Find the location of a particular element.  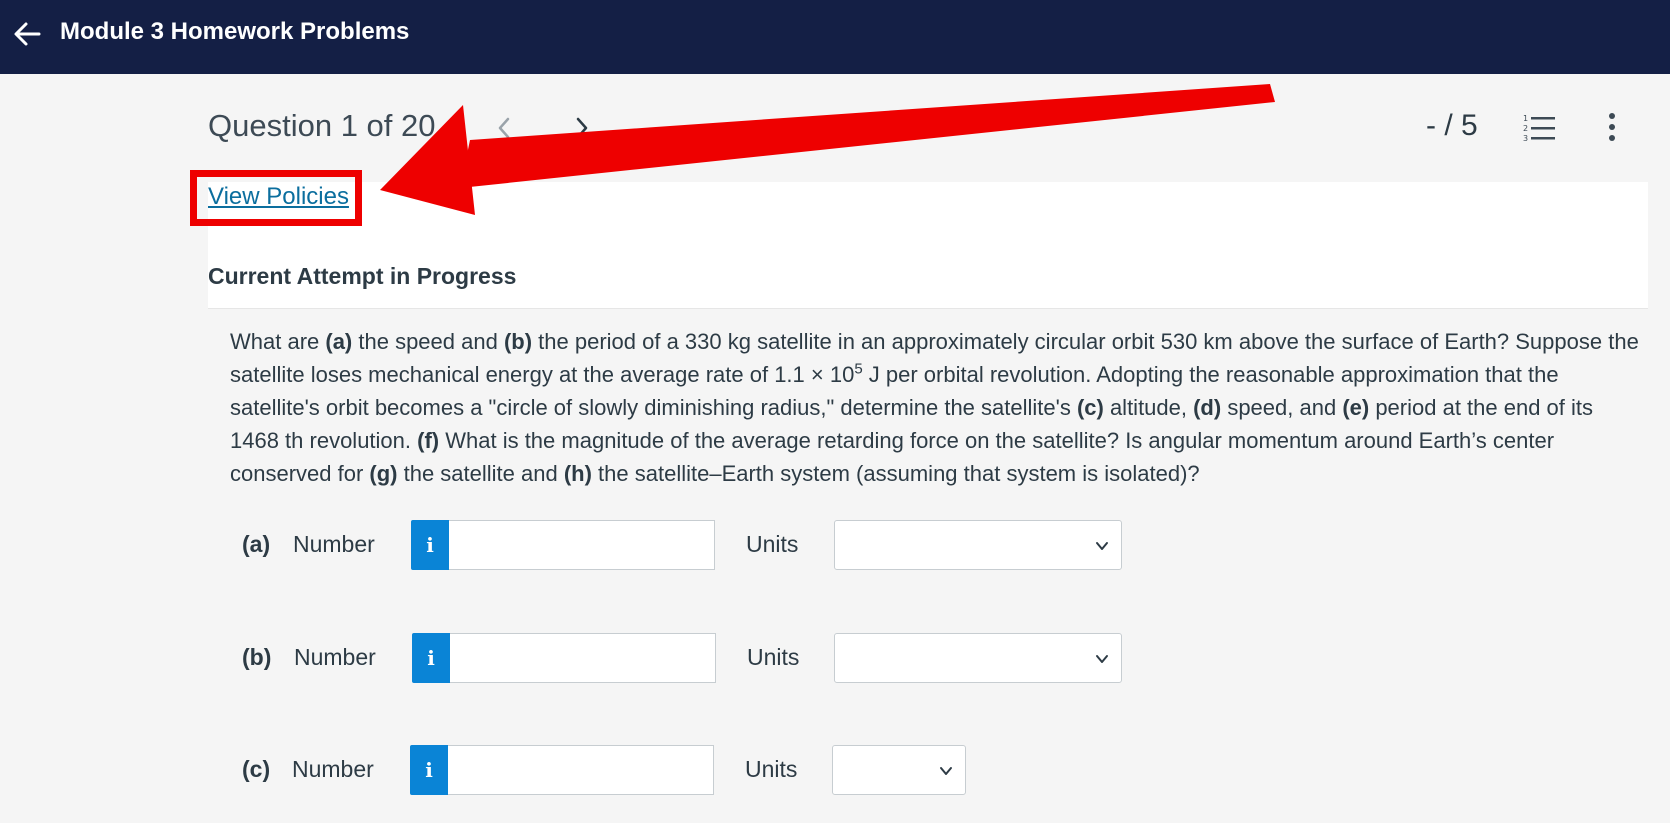

answer-row-b: (b) Number i Units is located at coordinates (835, 658).